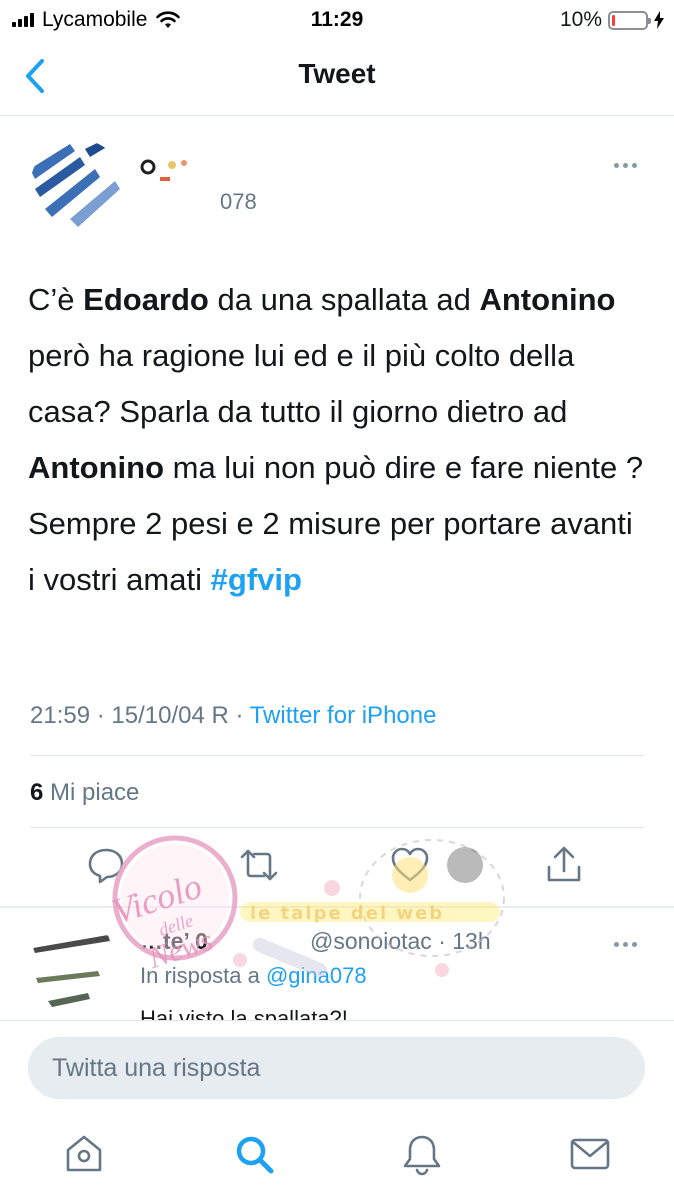 This screenshot has width=674, height=1200. Describe the element at coordinates (37, 792) in the screenshot. I see `likes-count: 6` at that location.